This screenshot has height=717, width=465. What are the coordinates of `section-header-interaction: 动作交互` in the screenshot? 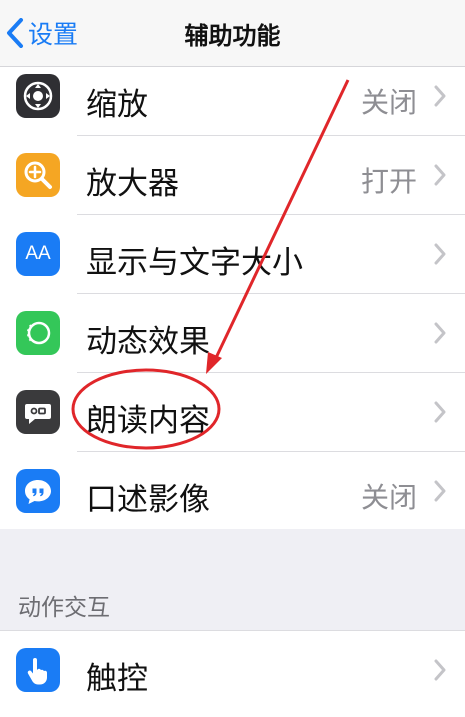 It's located at (64, 608).